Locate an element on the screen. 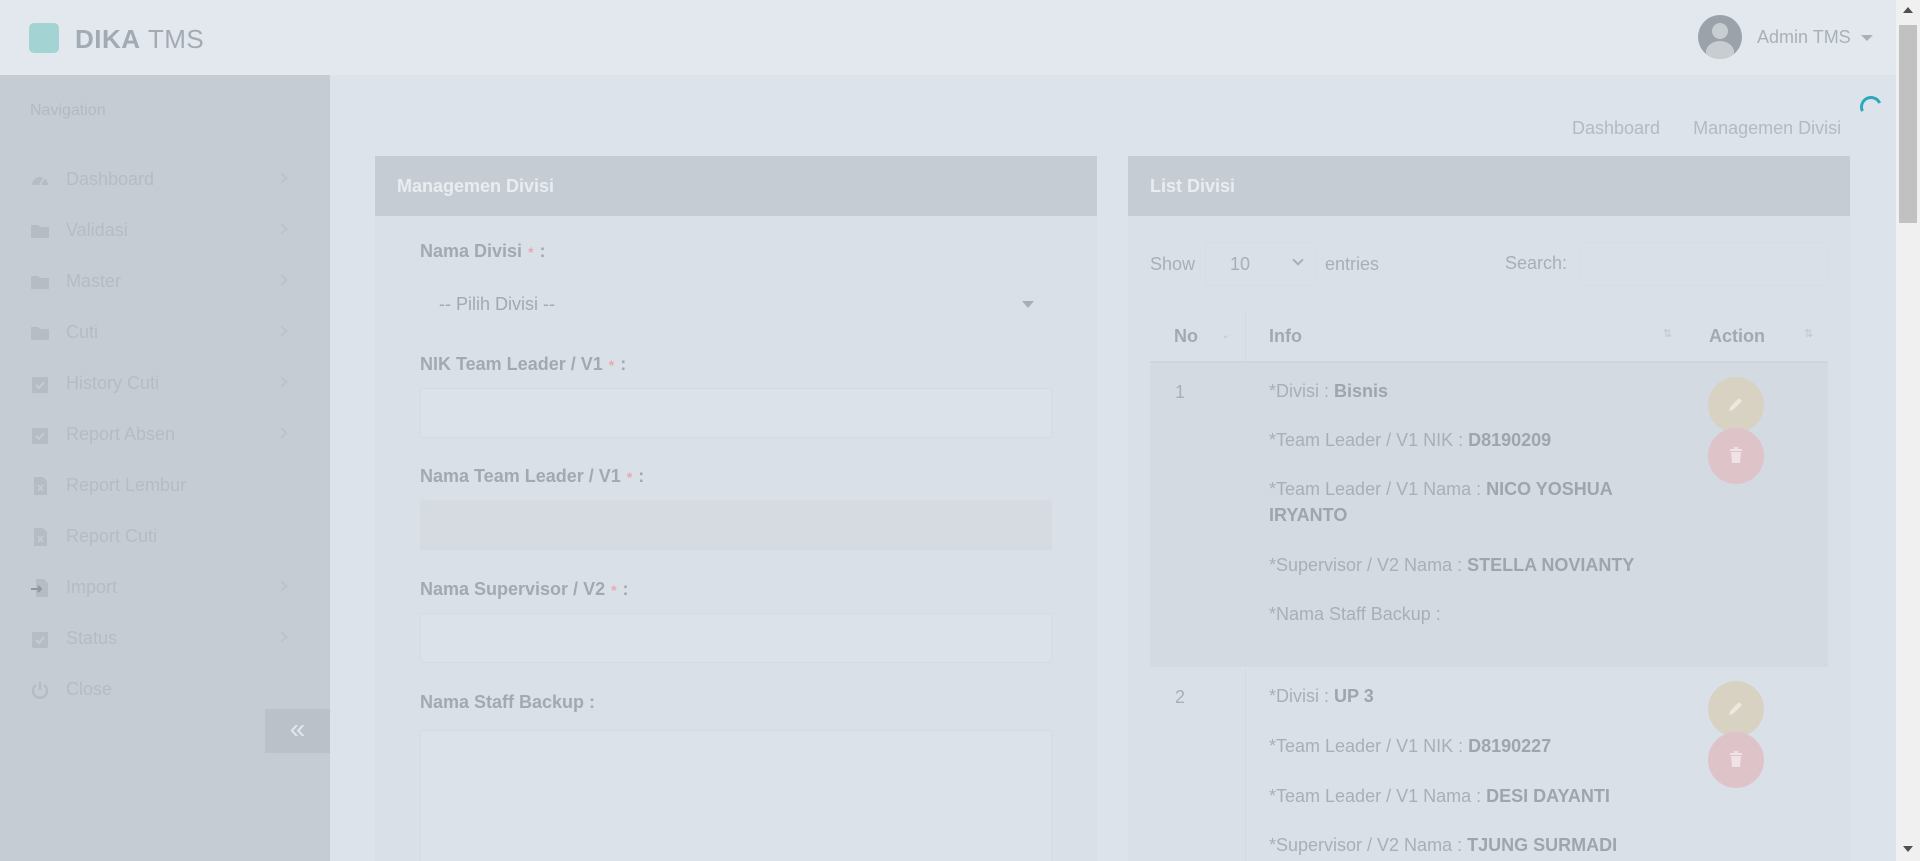 The height and width of the screenshot is (861, 1920). folder-icon is located at coordinates (40, 231).